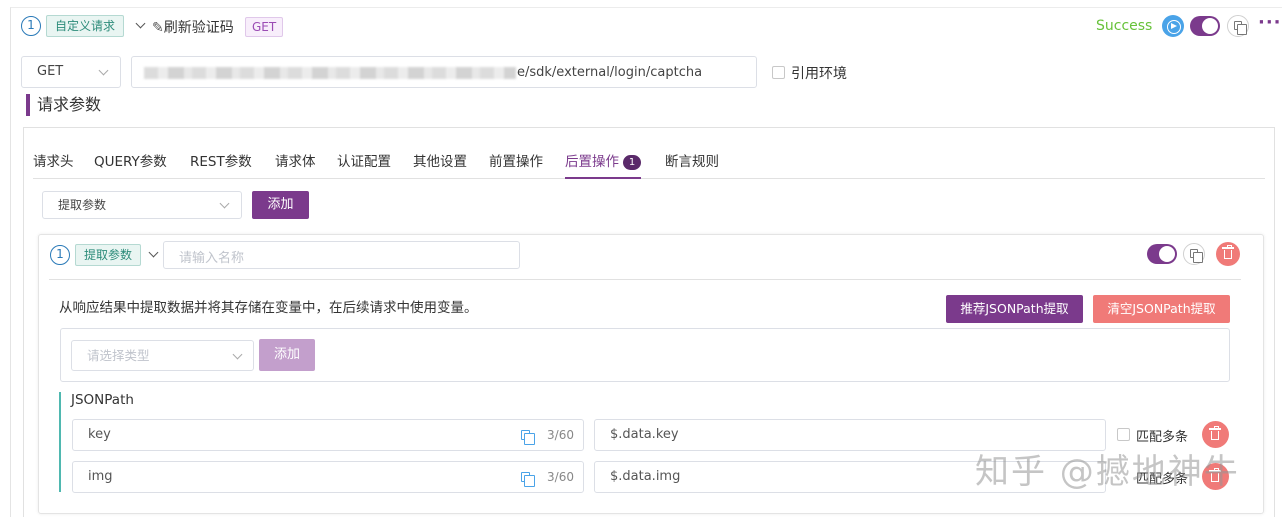  What do you see at coordinates (592, 162) in the screenshot?
I see `tab-label: 后置操作` at bounding box center [592, 162].